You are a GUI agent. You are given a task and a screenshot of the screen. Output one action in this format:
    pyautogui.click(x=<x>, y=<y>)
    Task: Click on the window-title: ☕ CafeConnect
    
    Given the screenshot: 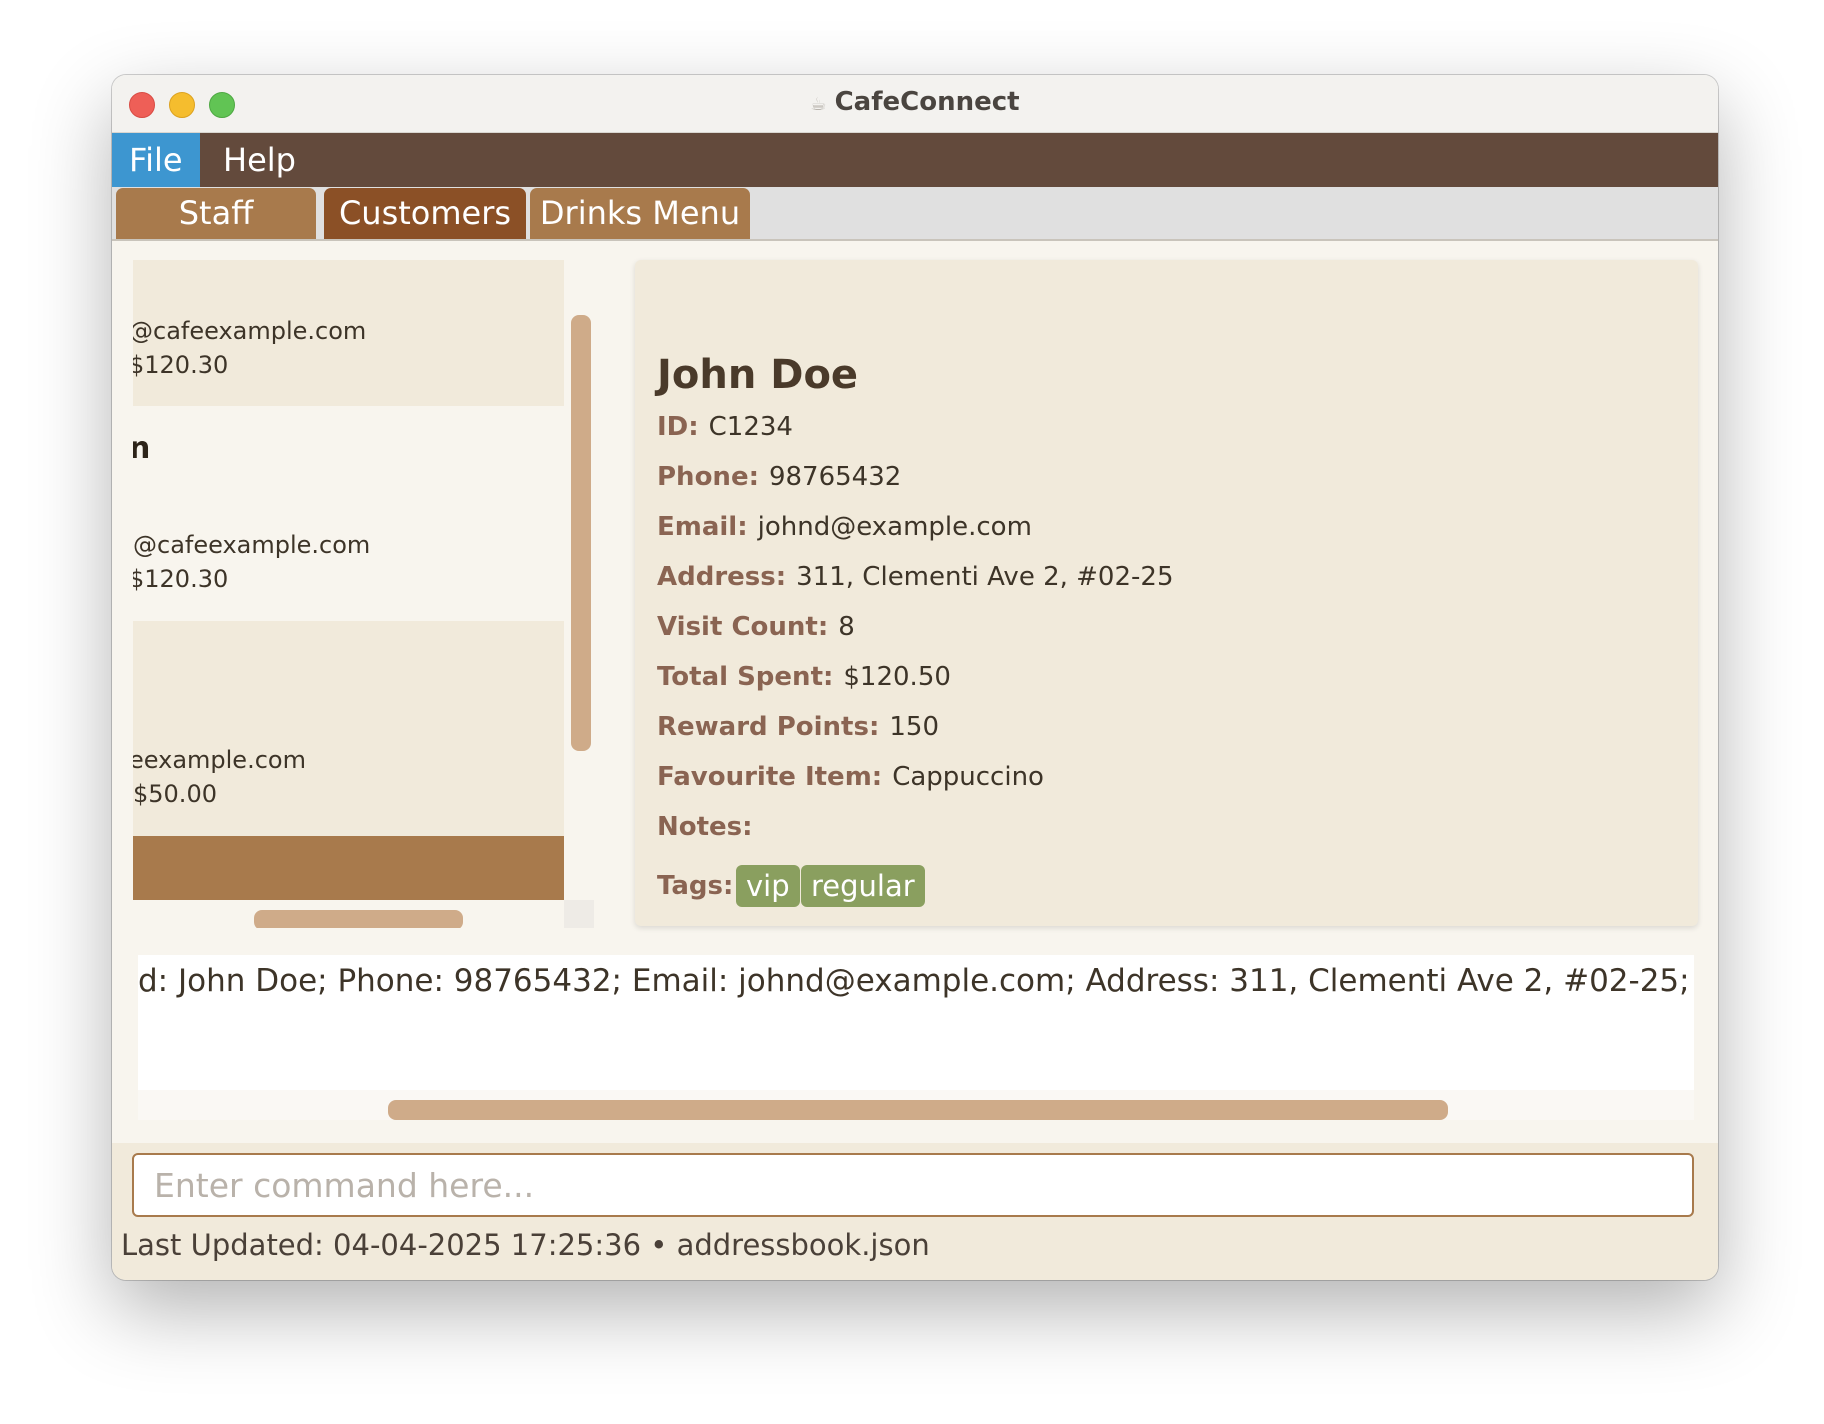 What is the action you would take?
    pyautogui.click(x=915, y=102)
    